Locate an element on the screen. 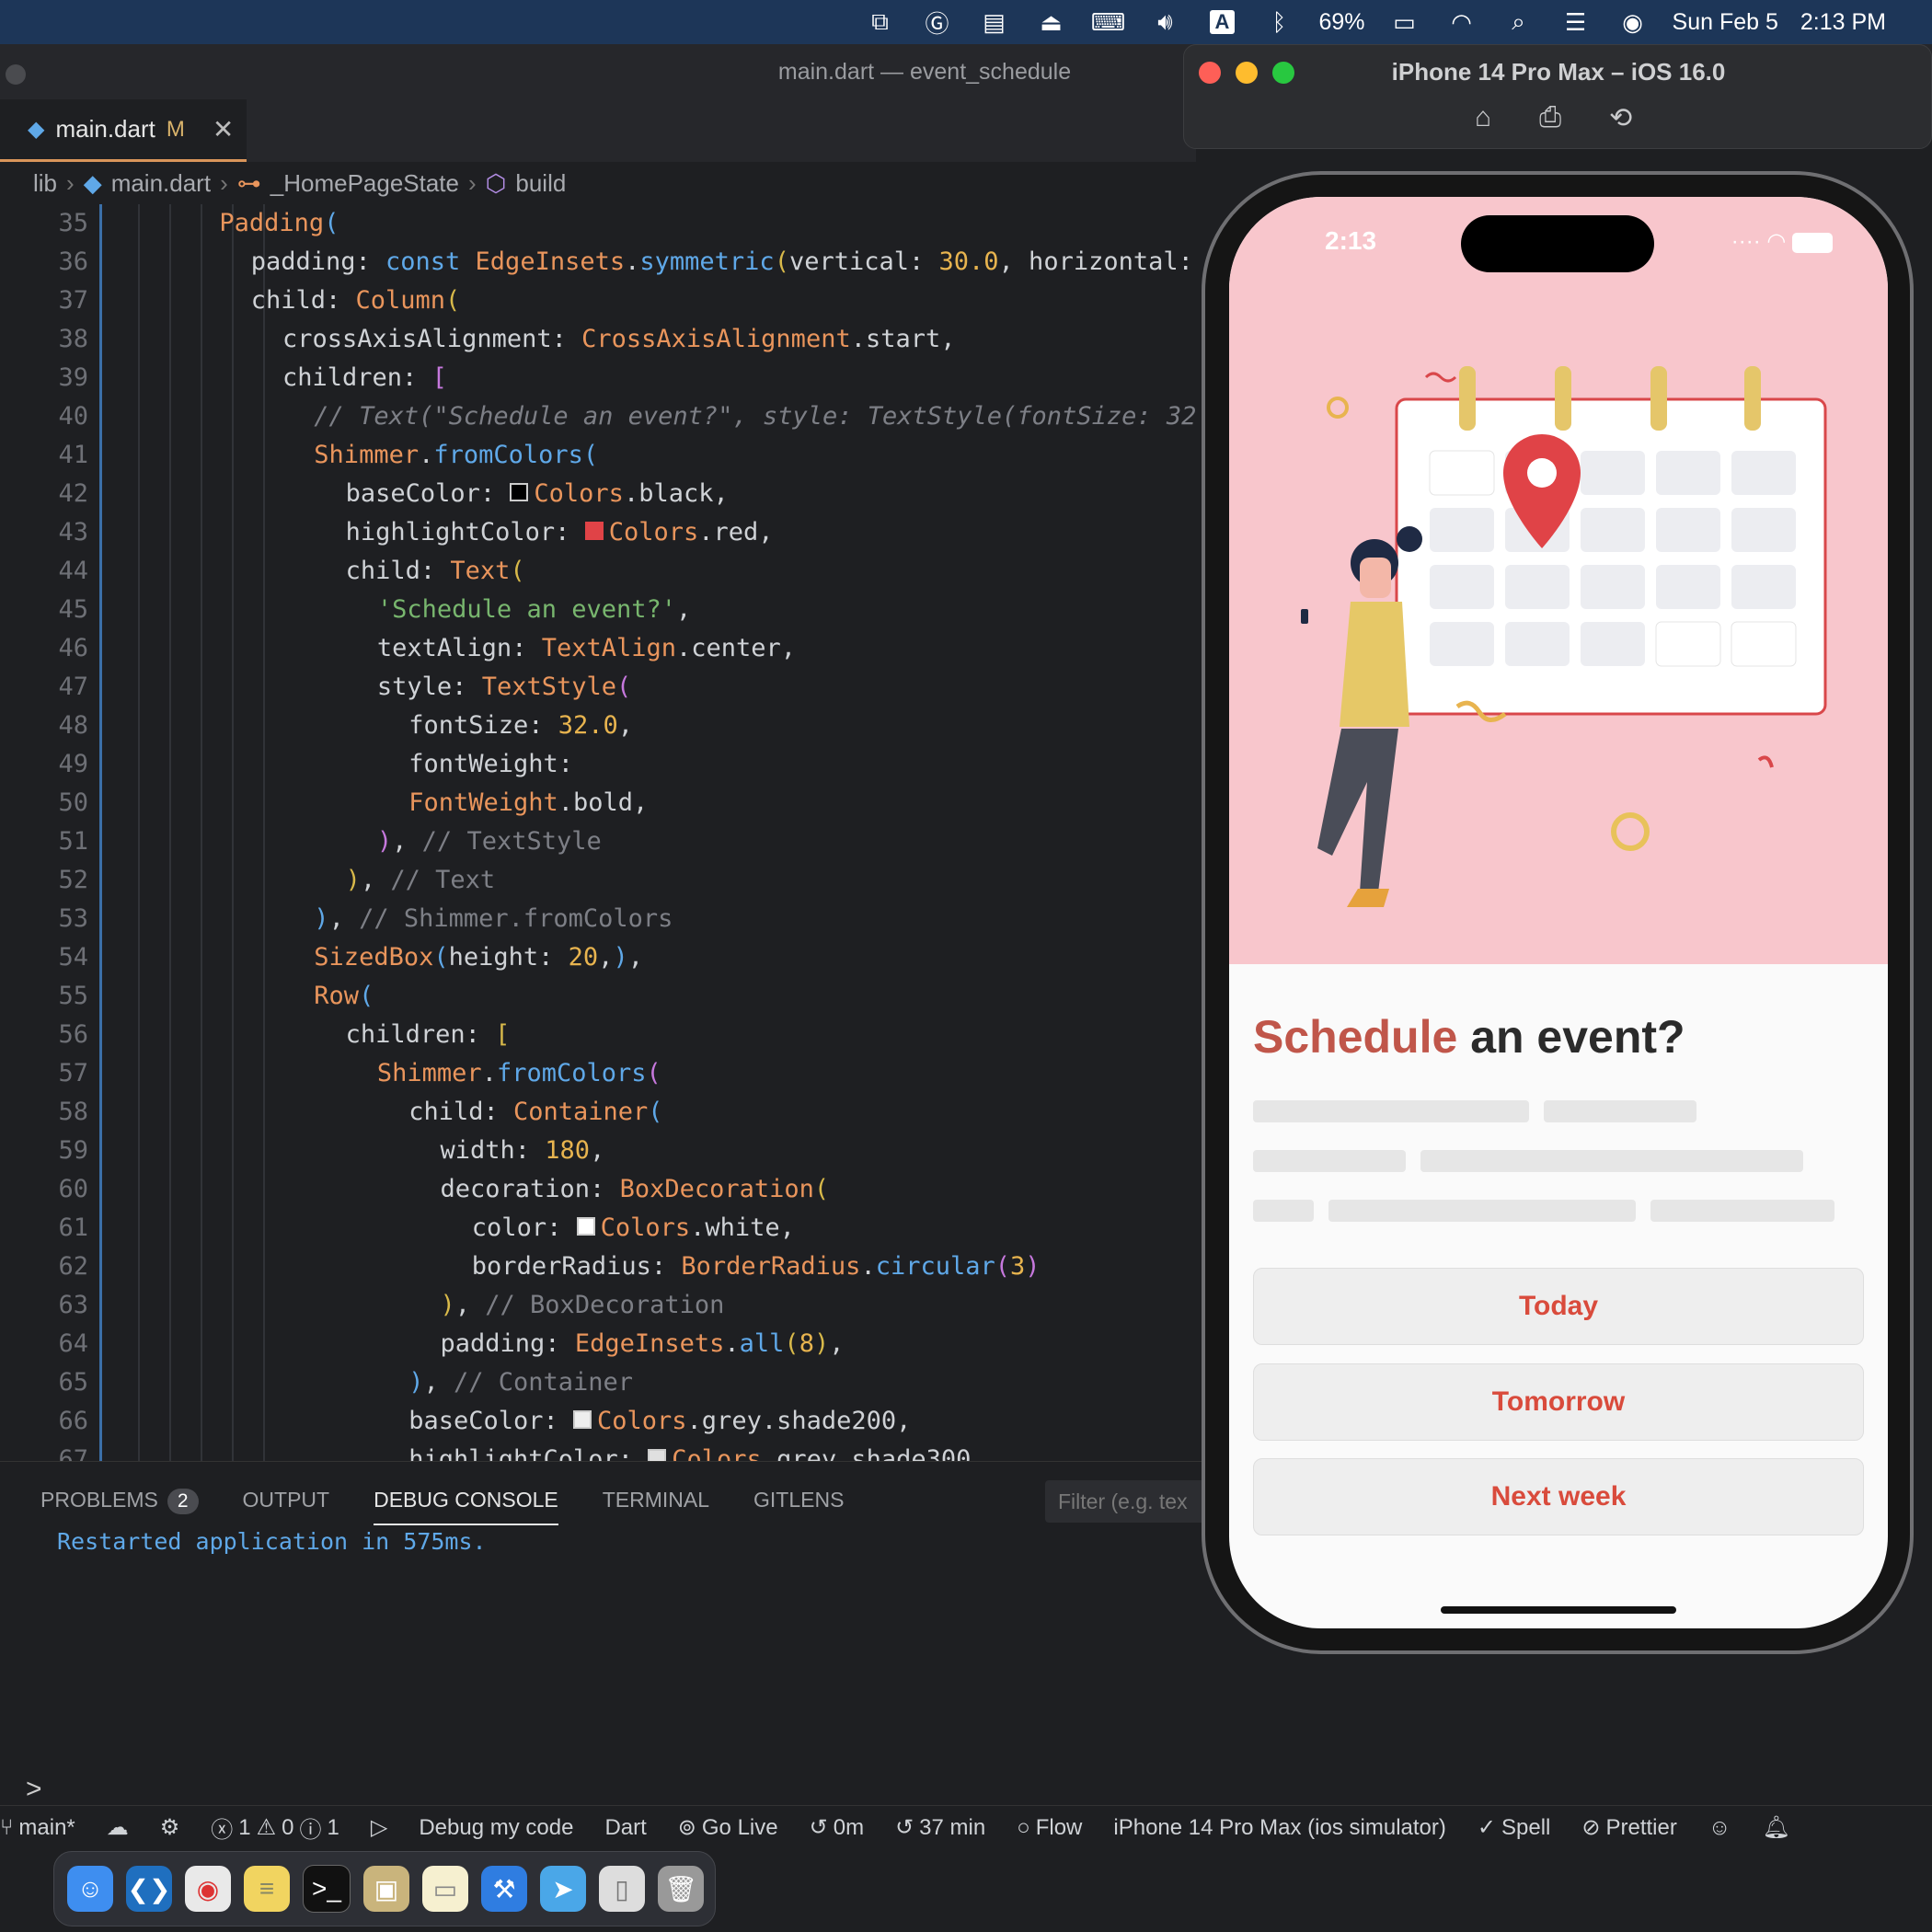 This screenshot has width=1932, height=1932. tab-debug-console: DEBUG CONSOLE is located at coordinates (466, 1506).